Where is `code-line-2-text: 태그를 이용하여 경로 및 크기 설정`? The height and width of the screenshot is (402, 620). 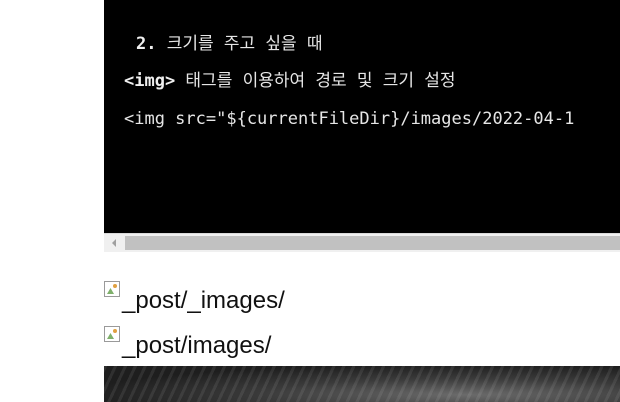 code-line-2-text: 태그를 이용하여 경로 및 크기 설정 is located at coordinates (315, 81).